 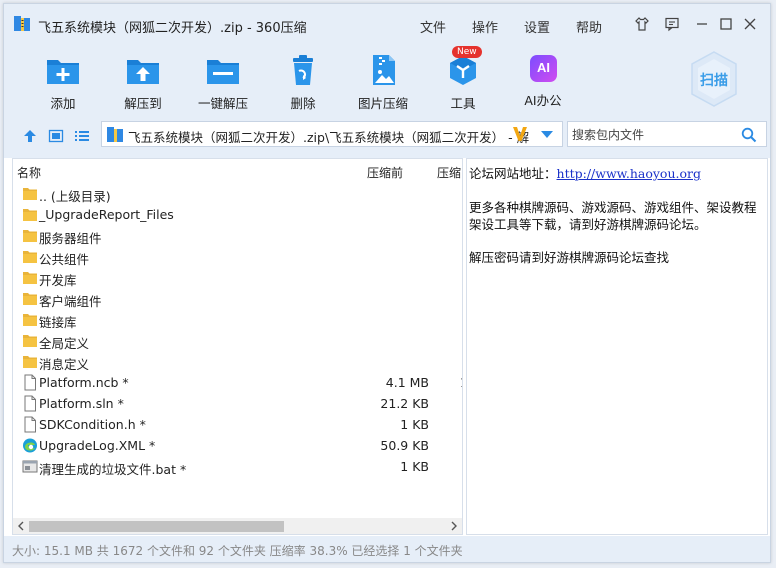 I want to click on image-compress-label: 图片压缩, so click(x=382, y=103).